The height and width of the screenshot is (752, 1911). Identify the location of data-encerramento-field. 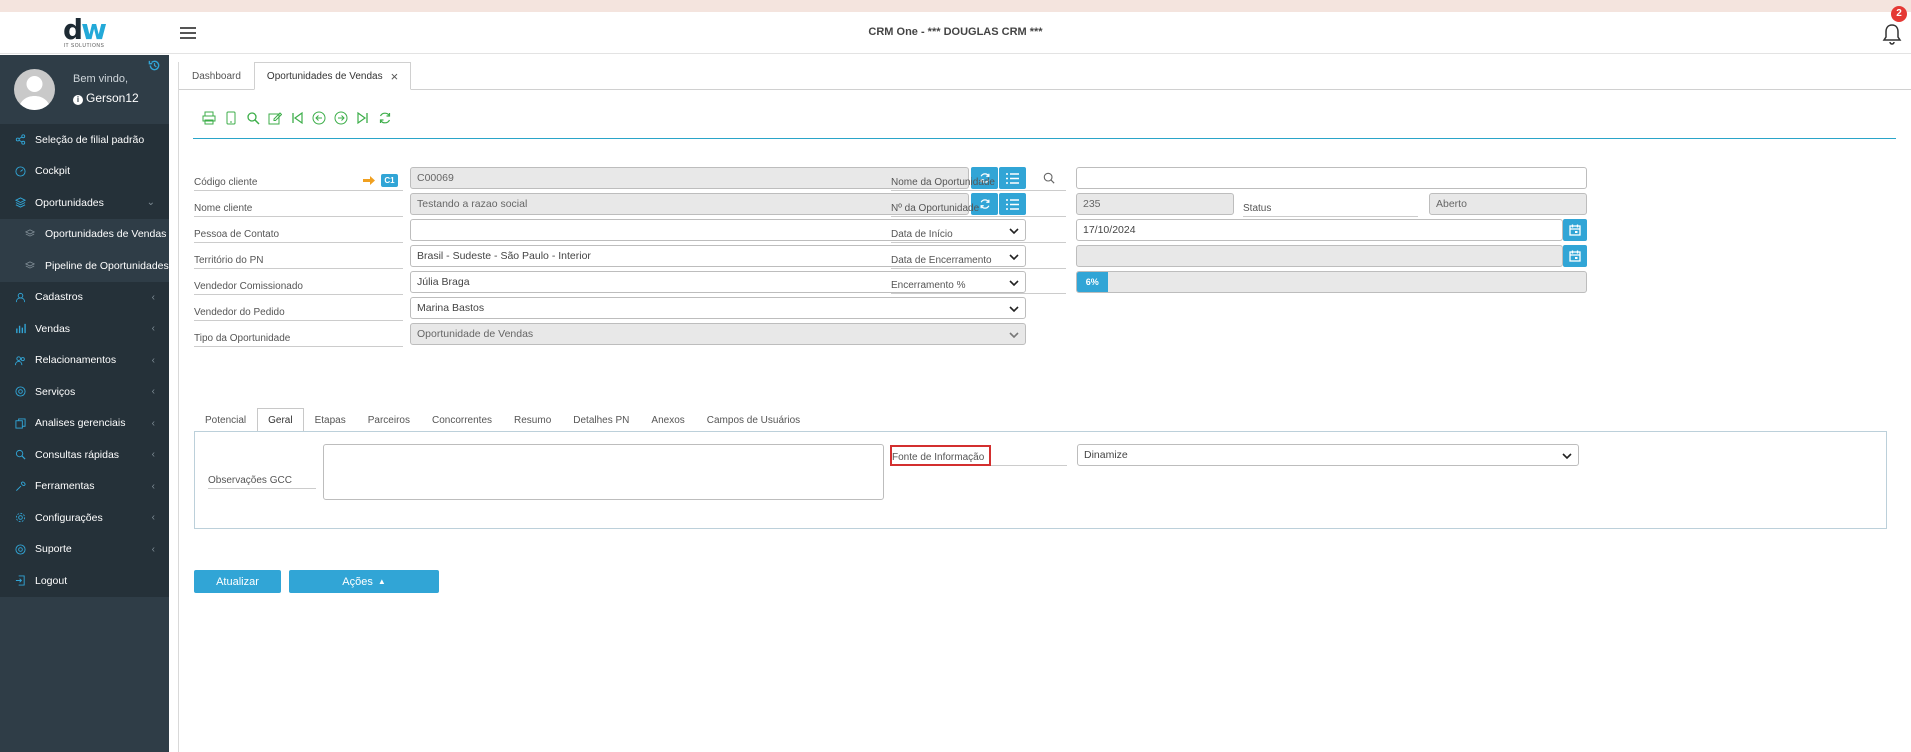
(1319, 256).